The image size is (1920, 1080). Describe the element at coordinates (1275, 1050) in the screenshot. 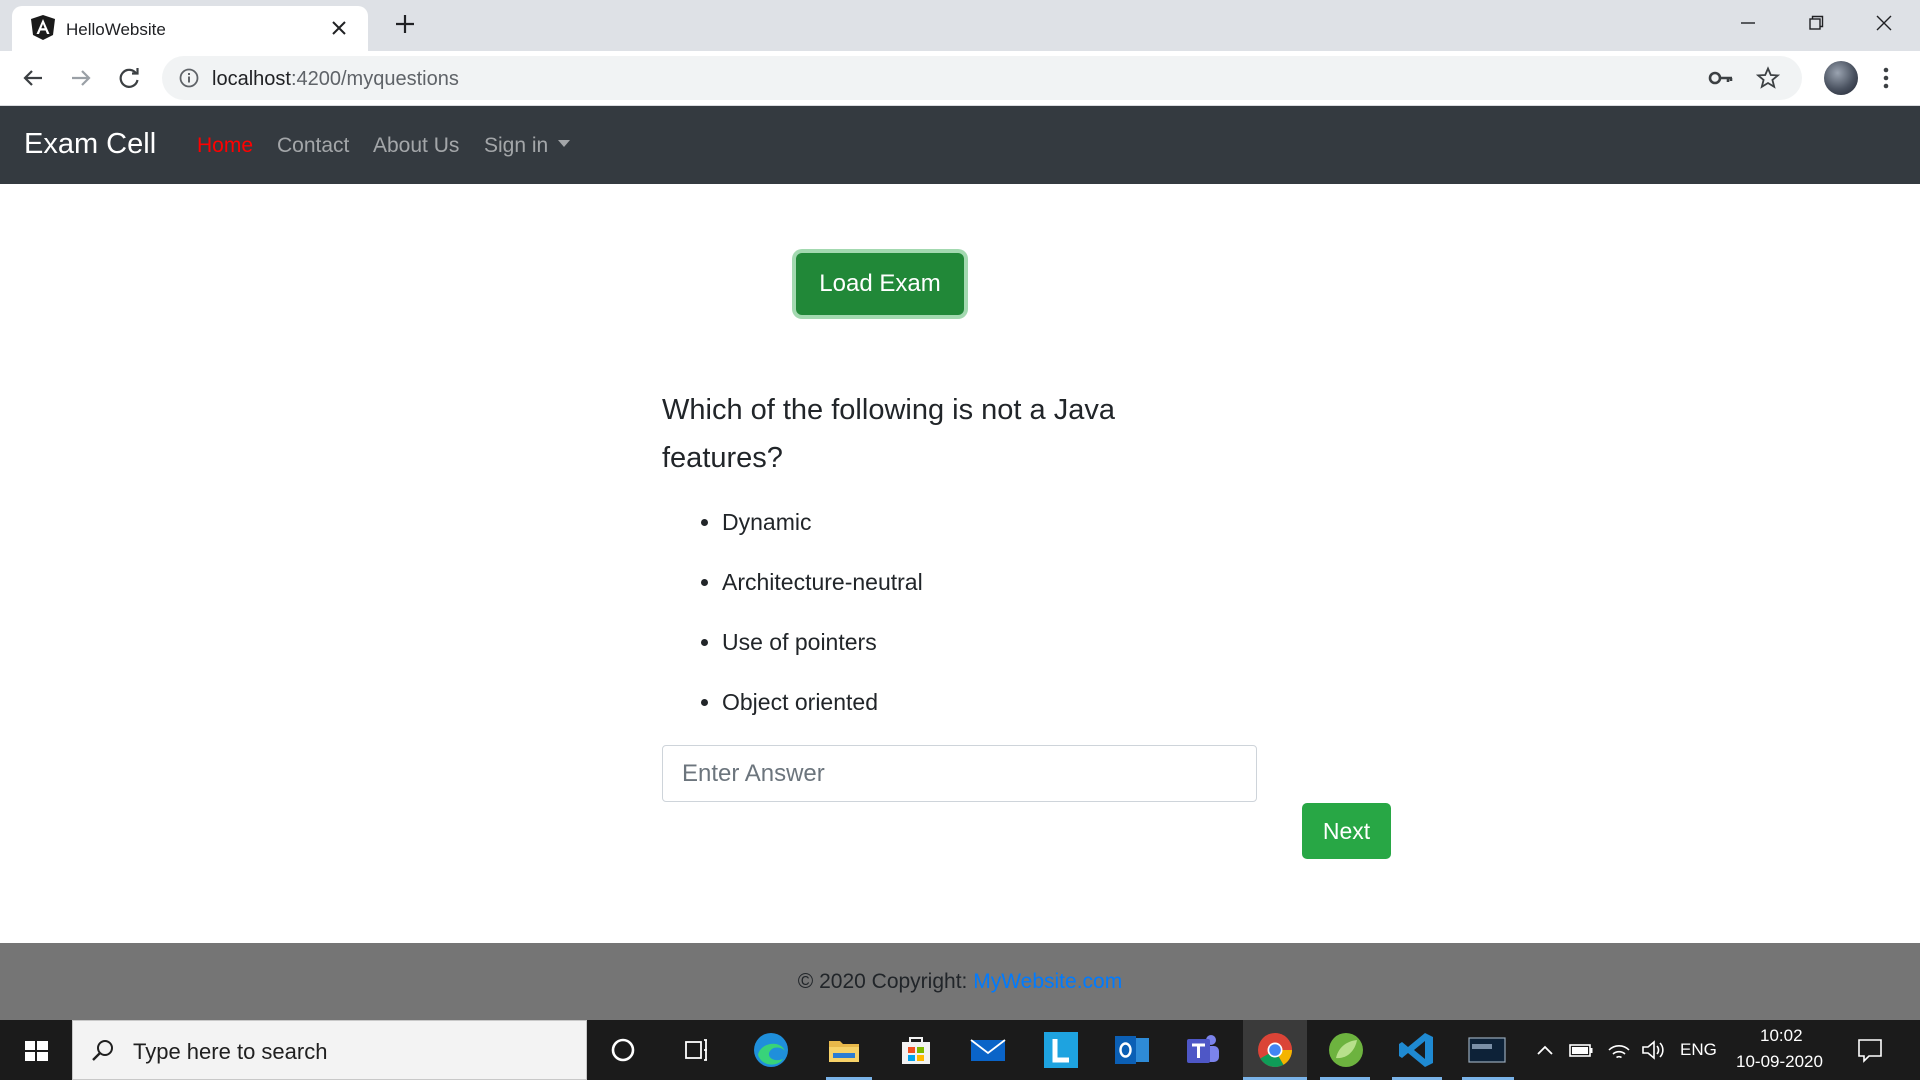

I see `chrome-icon` at that location.